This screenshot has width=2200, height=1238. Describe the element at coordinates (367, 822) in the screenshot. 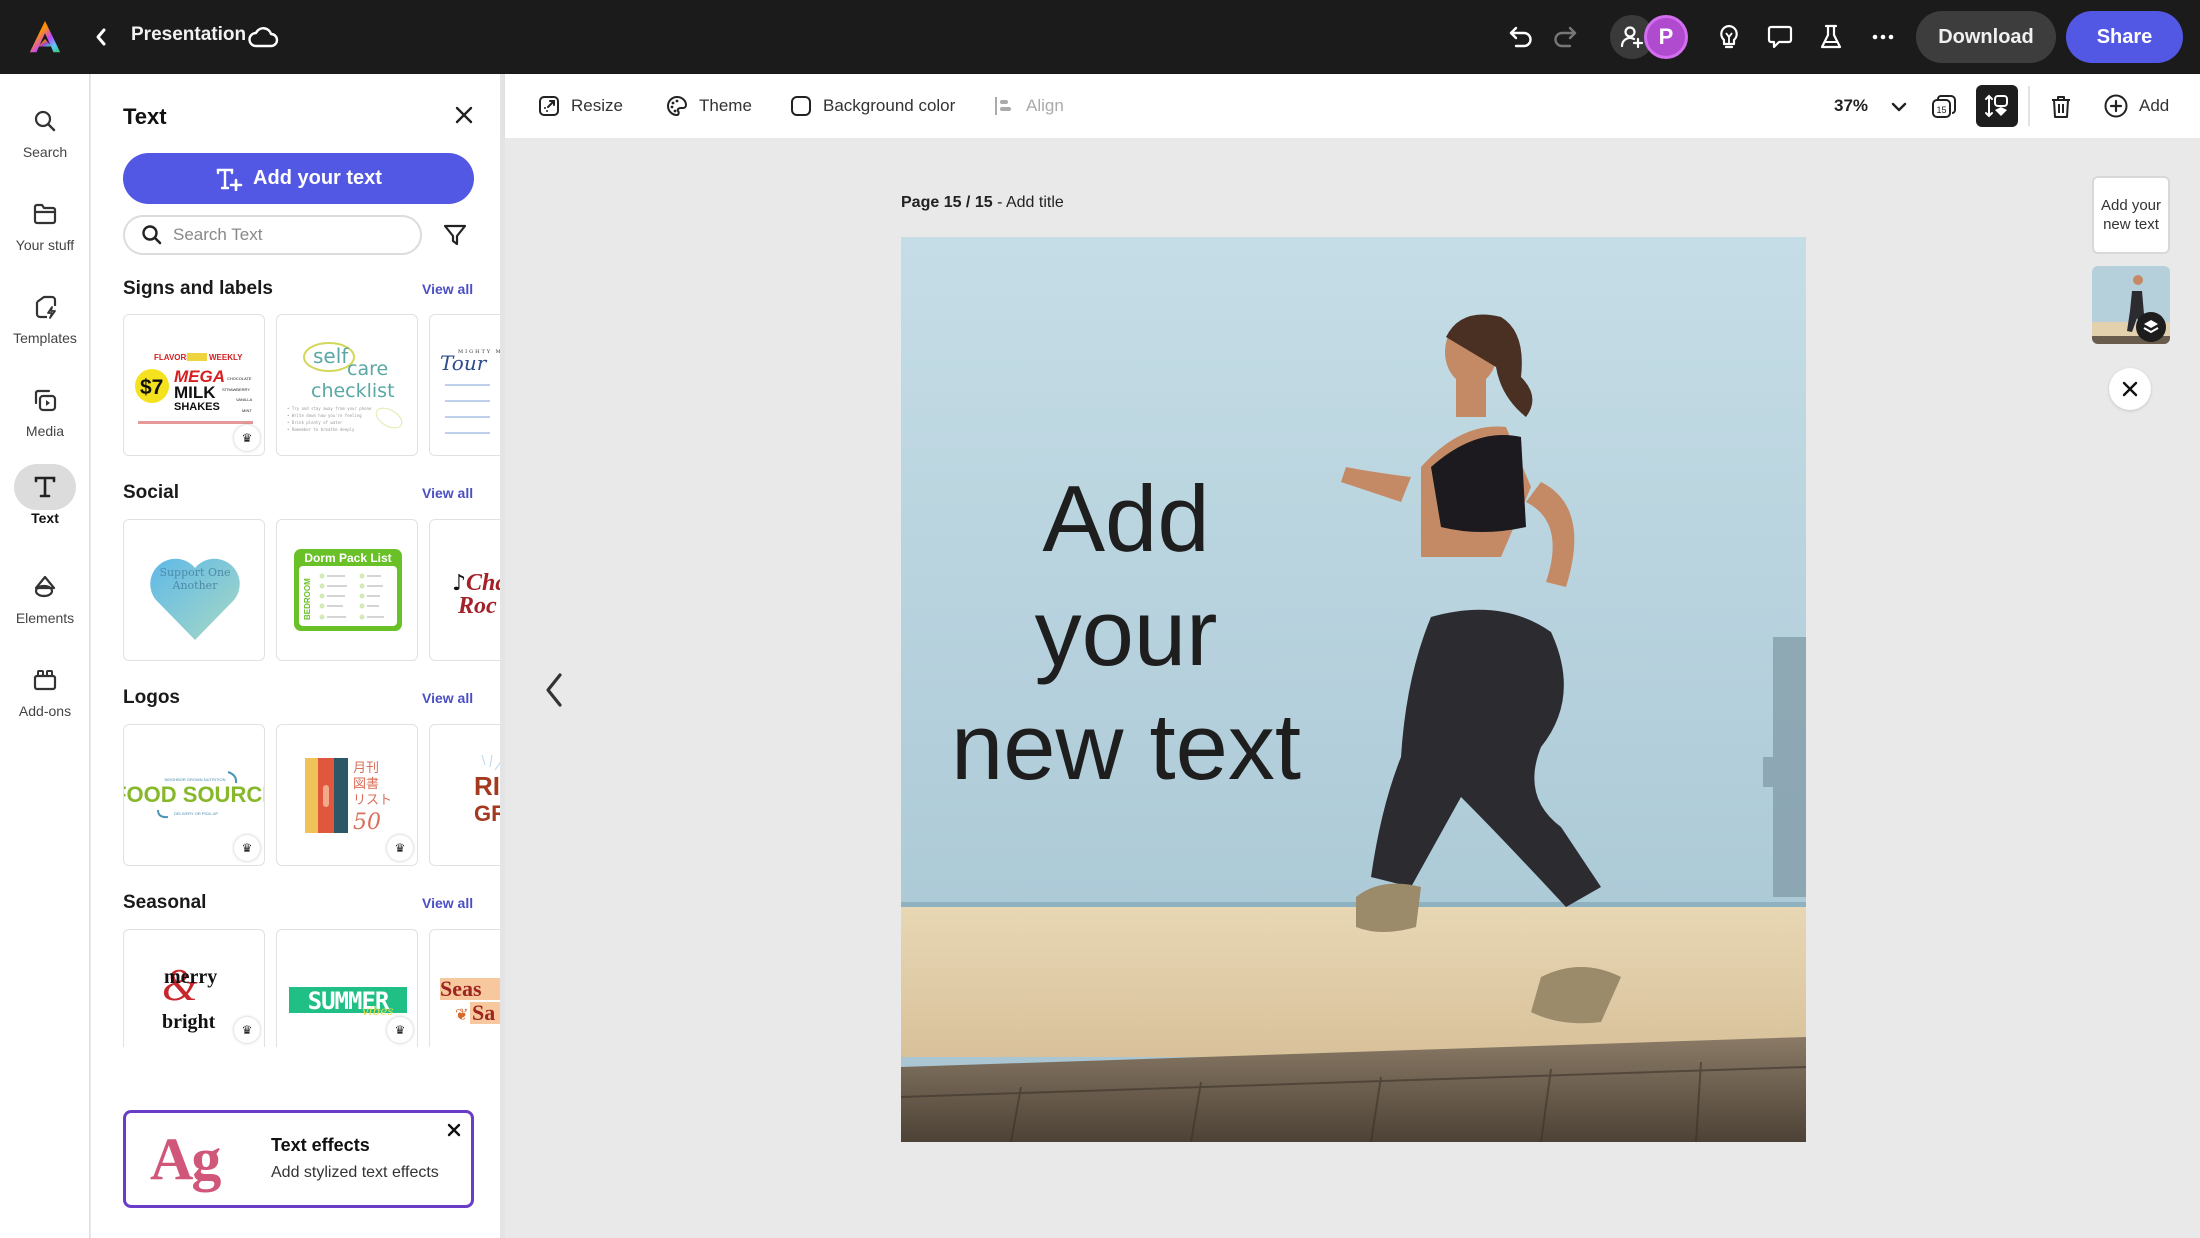

I see `svg-text: 50` at that location.